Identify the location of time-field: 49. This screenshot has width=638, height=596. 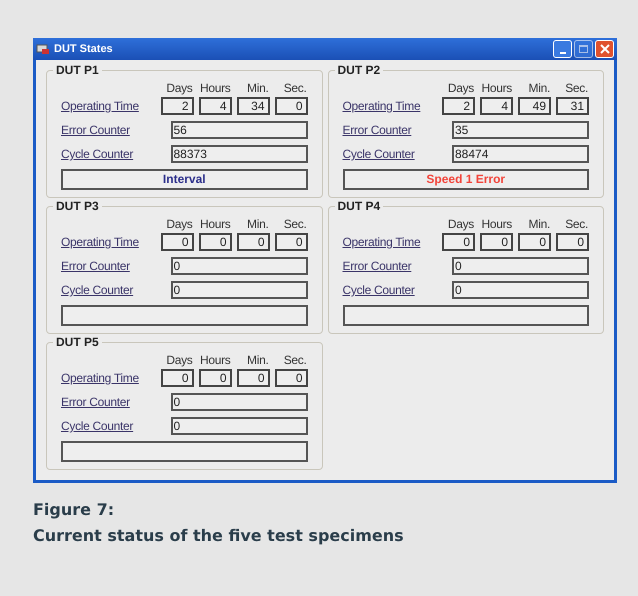
(534, 106).